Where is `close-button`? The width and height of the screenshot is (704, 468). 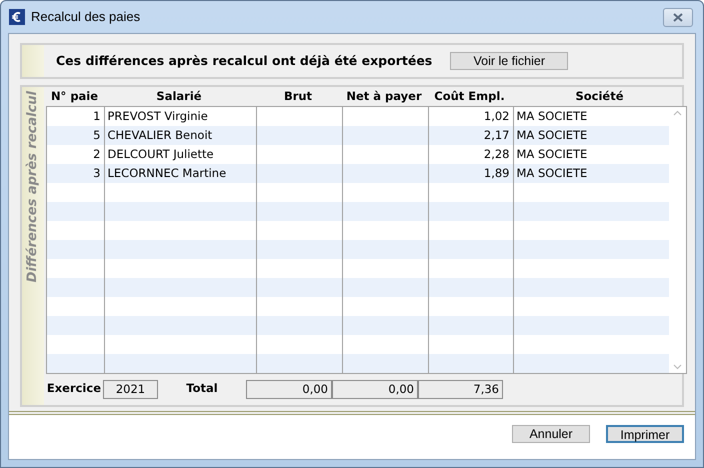 close-button is located at coordinates (678, 17).